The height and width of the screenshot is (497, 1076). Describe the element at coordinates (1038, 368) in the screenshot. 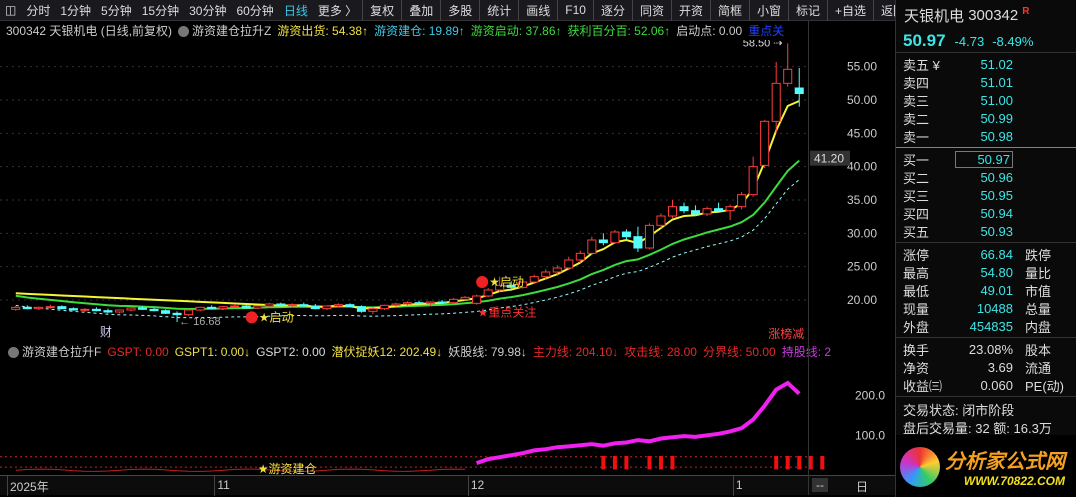

I see `row-label-2: 流通` at that location.